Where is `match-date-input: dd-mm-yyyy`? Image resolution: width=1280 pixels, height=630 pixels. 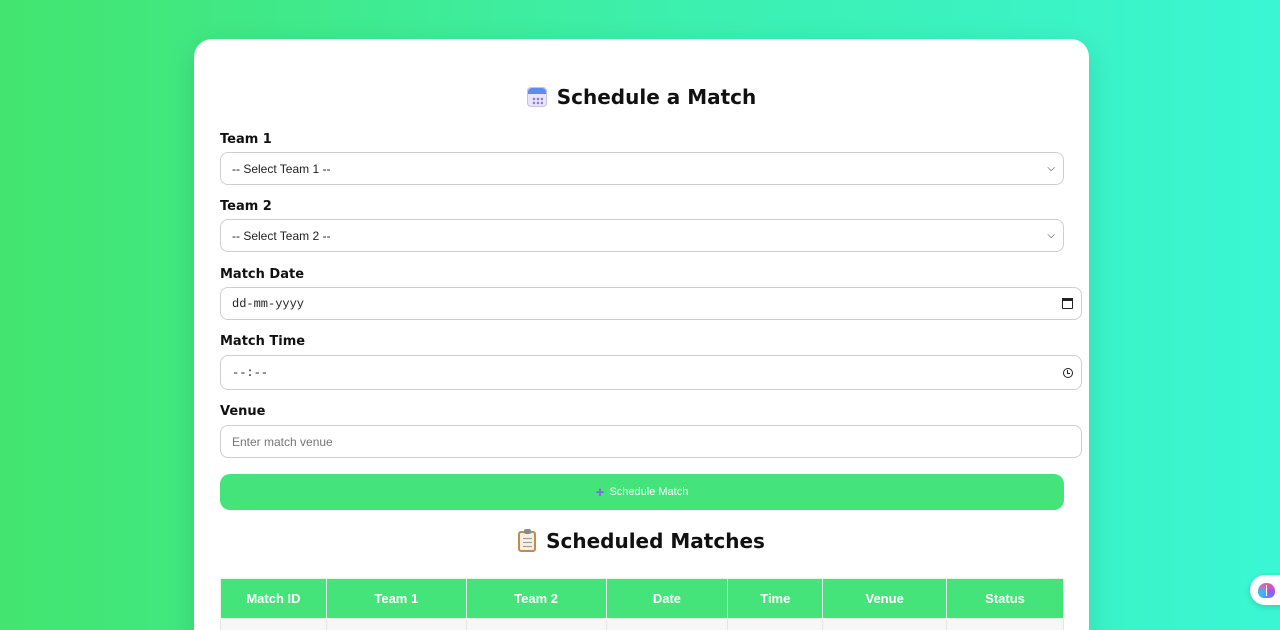
match-date-input: dd-mm-yyyy is located at coordinates (651, 303).